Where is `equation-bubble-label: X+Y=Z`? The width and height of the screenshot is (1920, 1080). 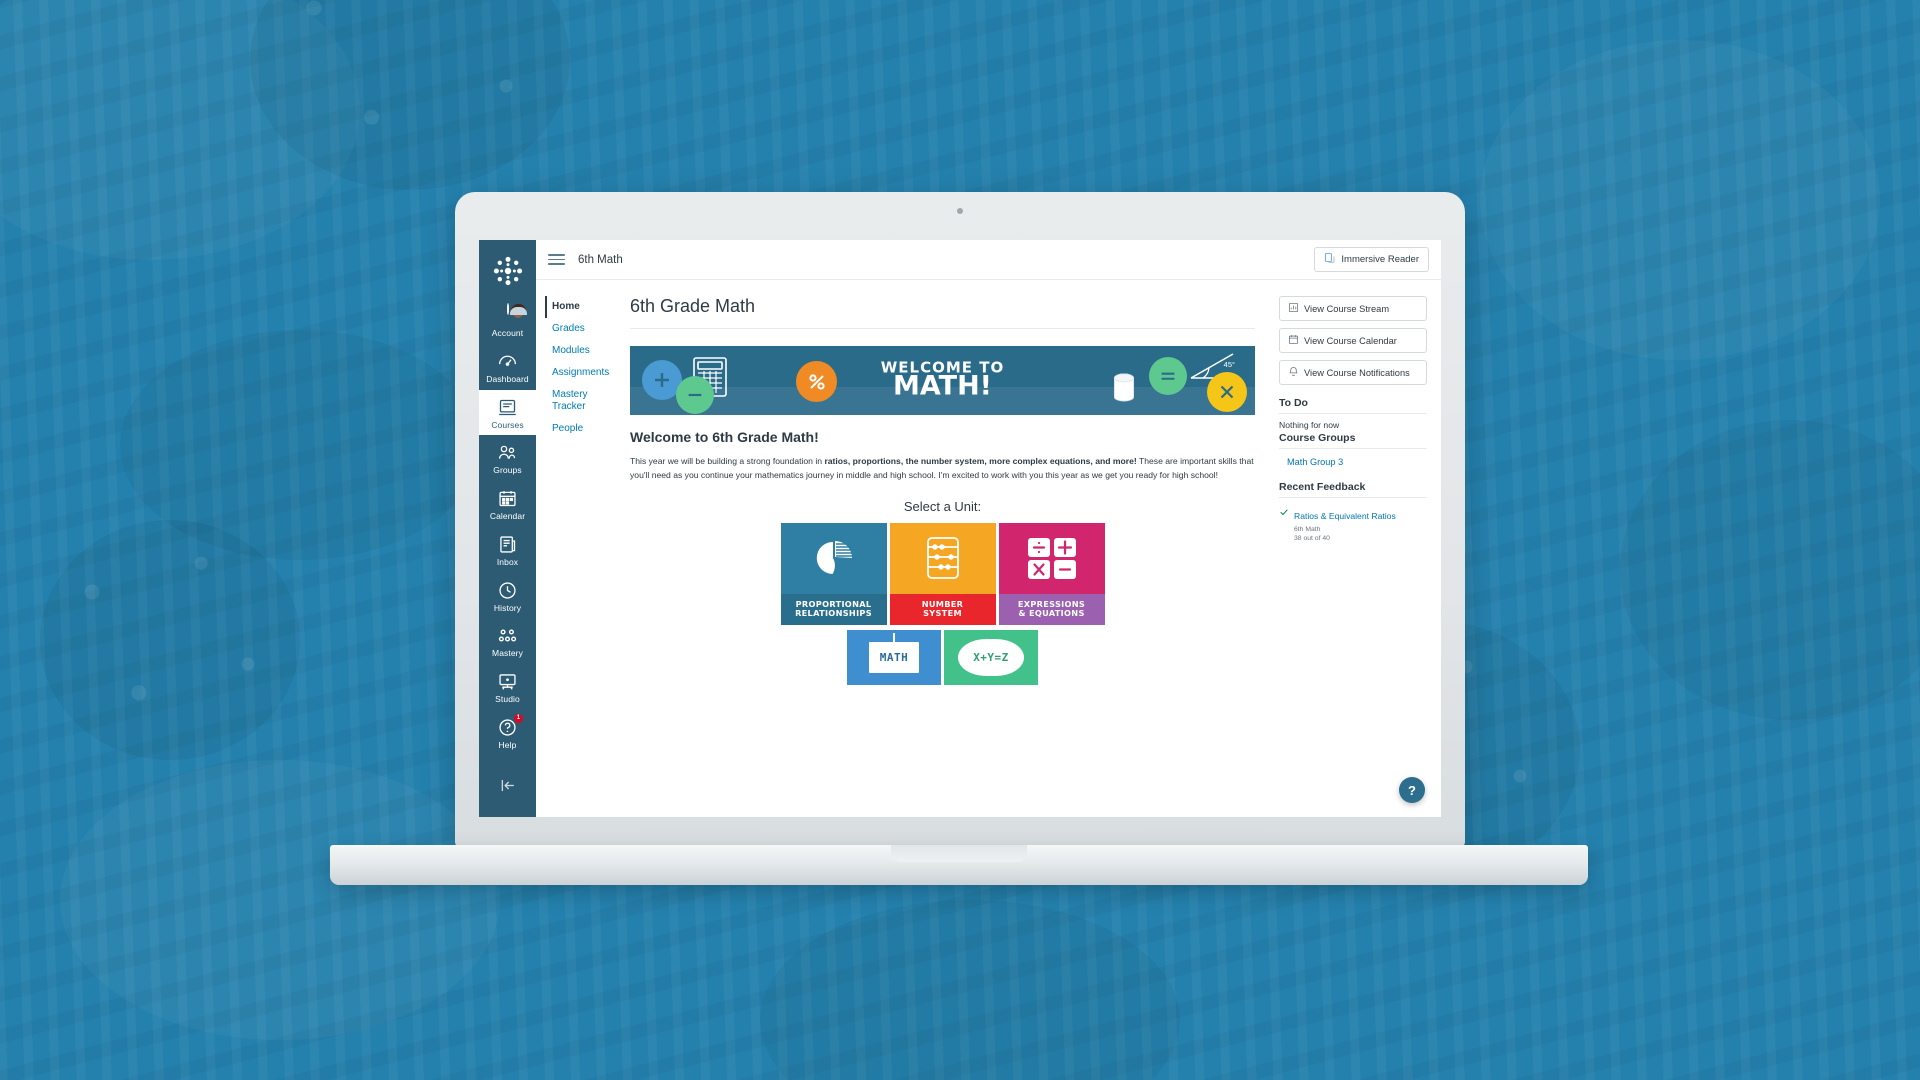 equation-bubble-label: X+Y=Z is located at coordinates (991, 657).